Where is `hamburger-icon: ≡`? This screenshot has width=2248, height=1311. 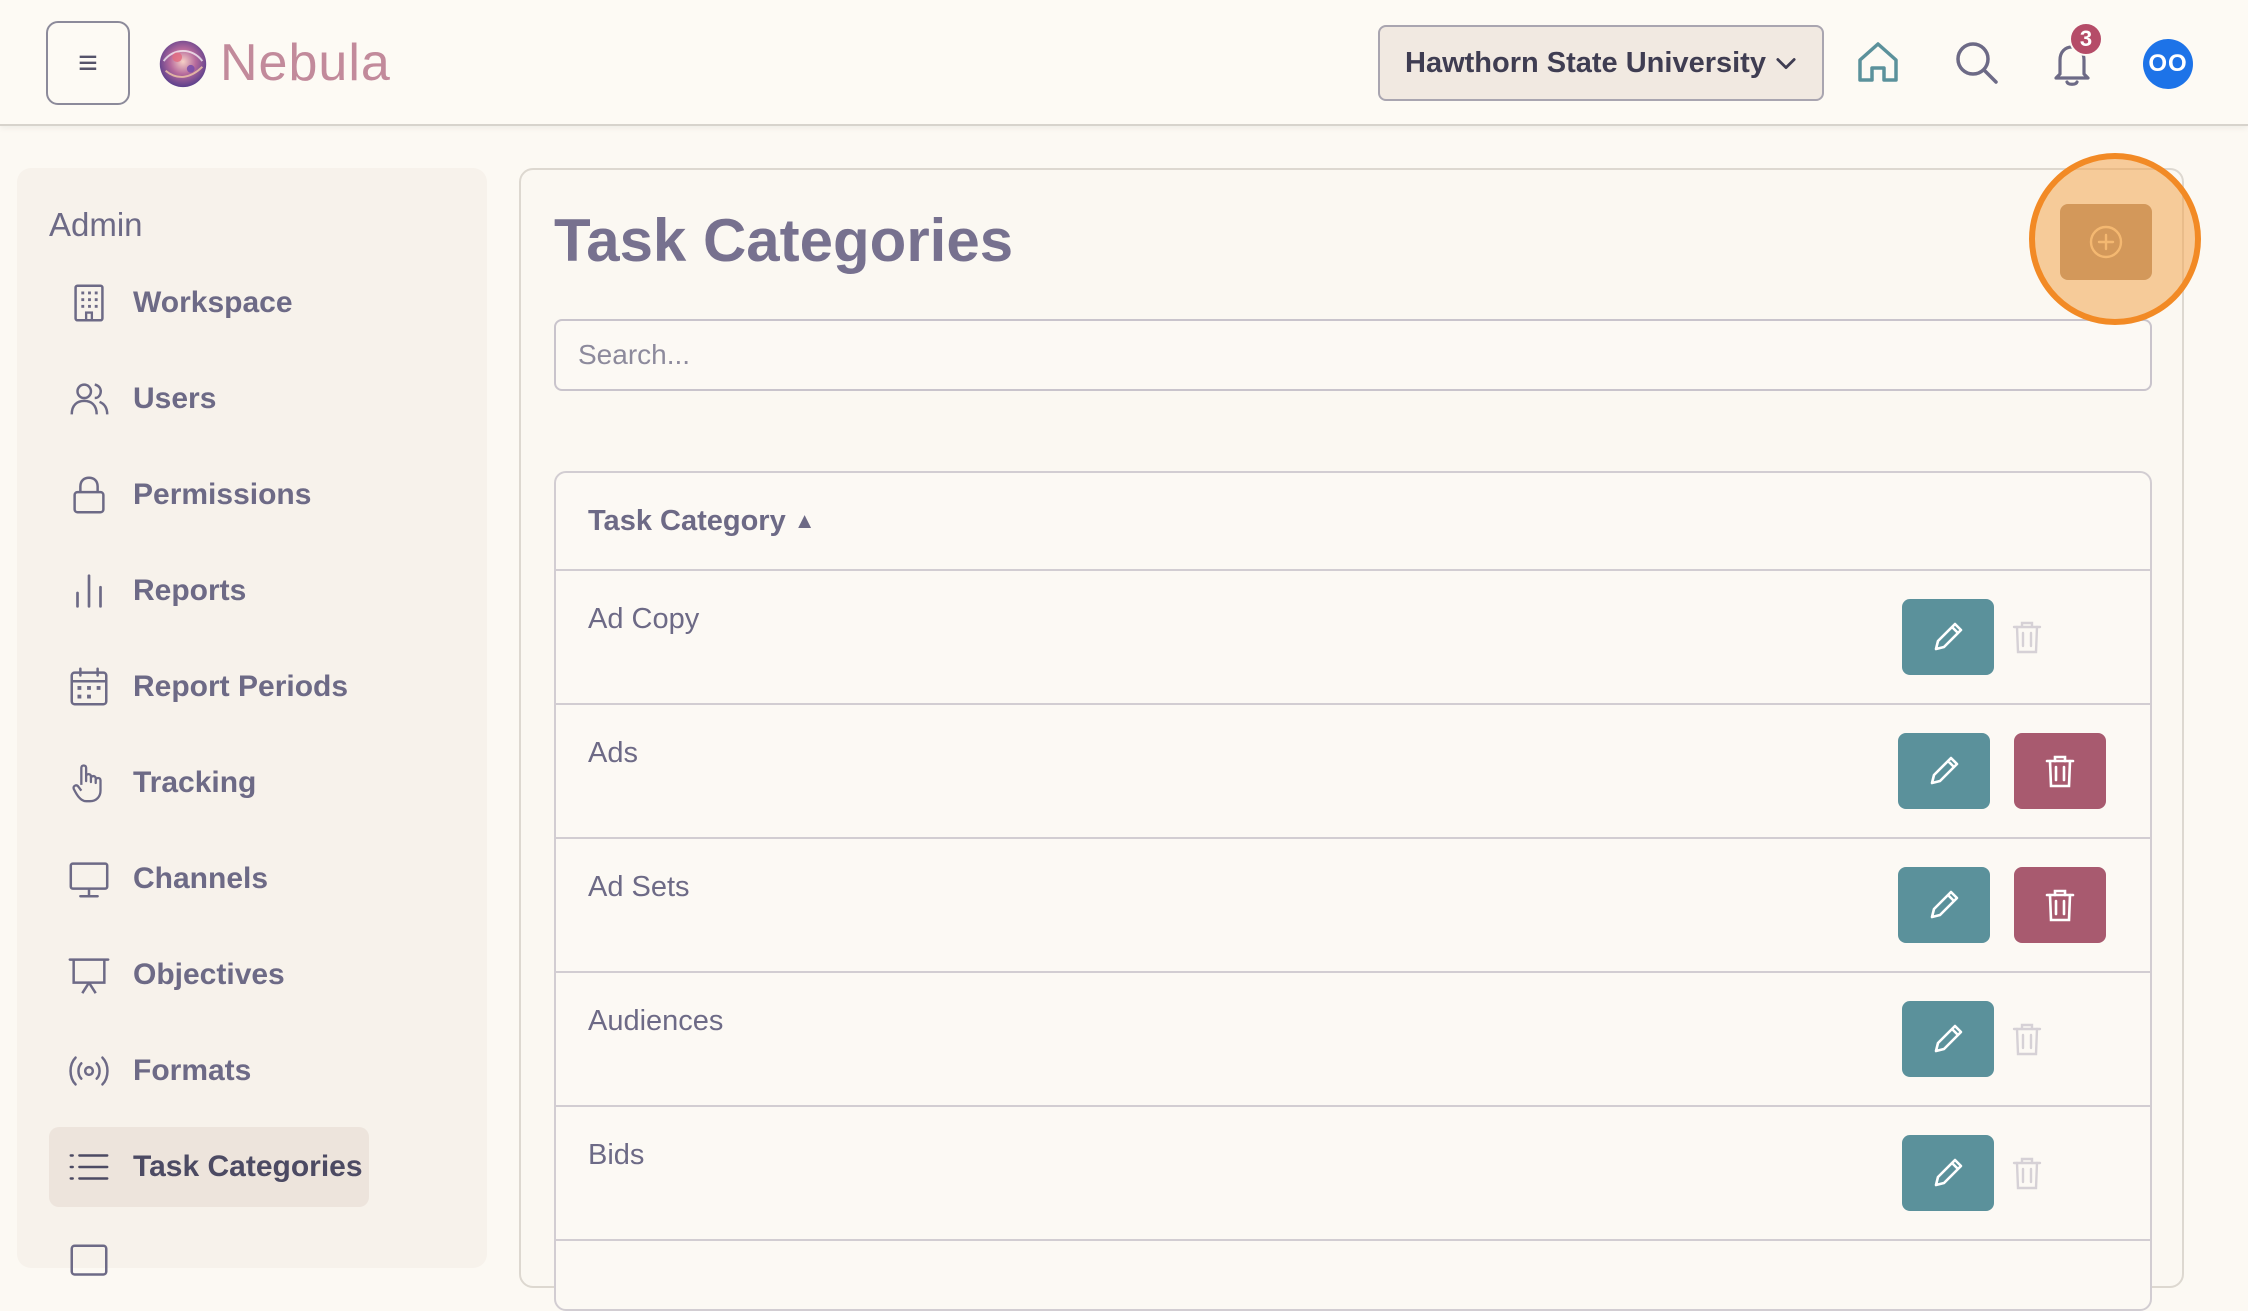 hamburger-icon: ≡ is located at coordinates (88, 62).